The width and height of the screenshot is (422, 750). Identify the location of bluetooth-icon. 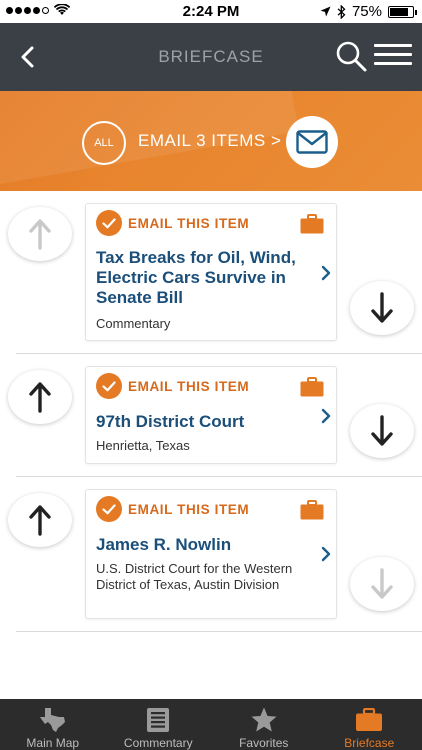
(341, 11).